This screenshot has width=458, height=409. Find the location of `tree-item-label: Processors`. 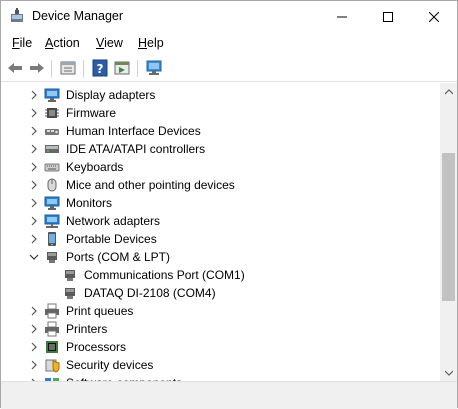

tree-item-label: Processors is located at coordinates (96, 347).